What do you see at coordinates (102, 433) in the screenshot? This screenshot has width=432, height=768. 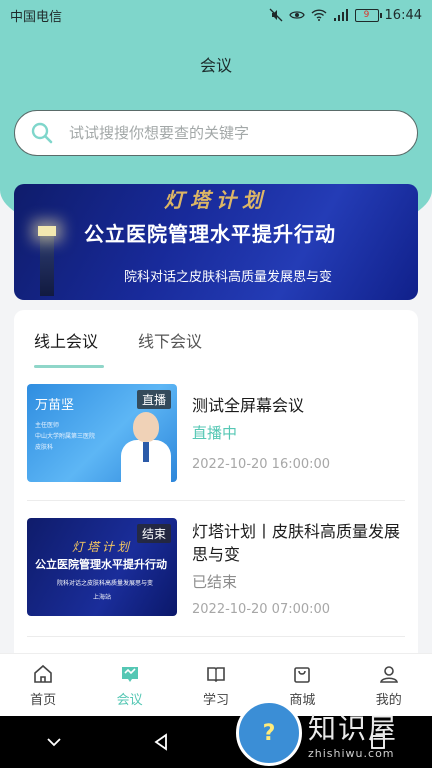 I see `meeting-thumbnail: 万苗坚 主任医师 中山大学附属第三医院 皮肤科 直播` at bounding box center [102, 433].